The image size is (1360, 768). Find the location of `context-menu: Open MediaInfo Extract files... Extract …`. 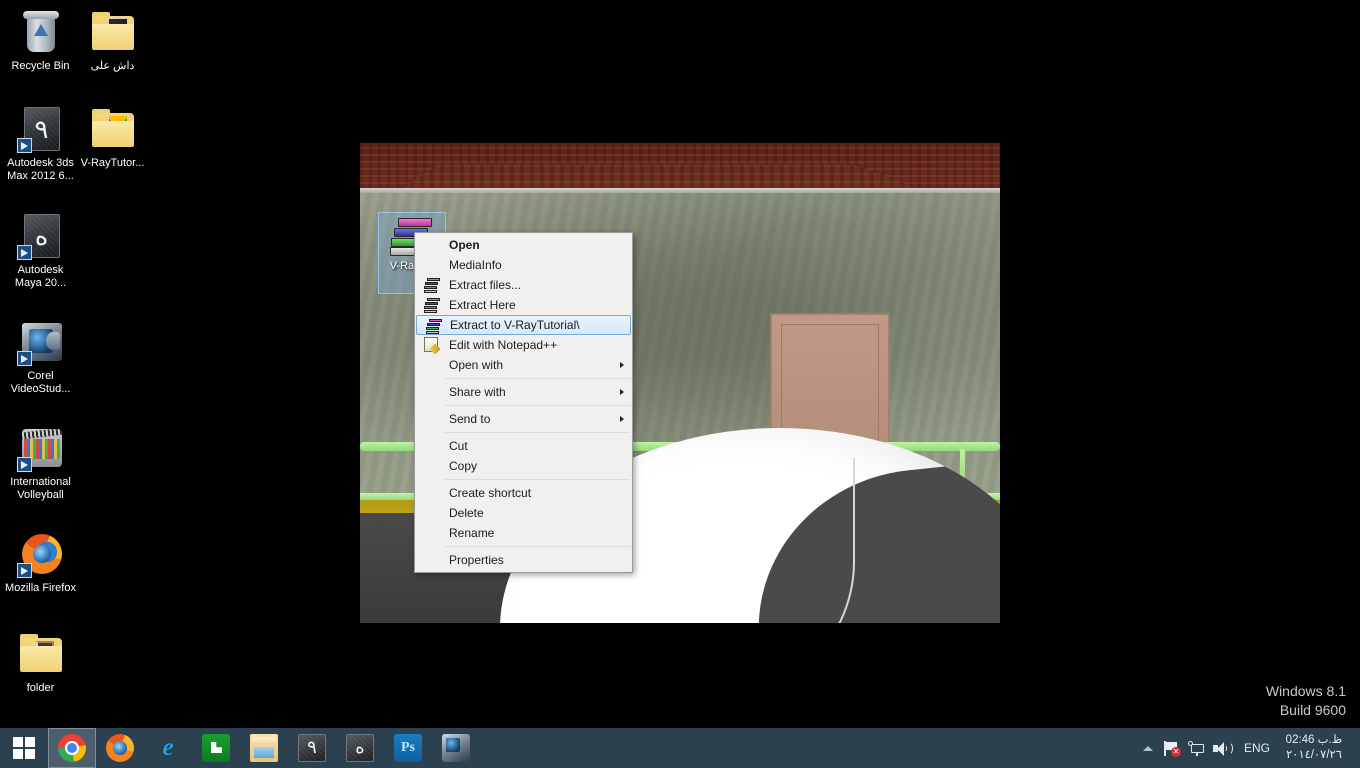

context-menu: Open MediaInfo Extract files... Extract … is located at coordinates (523, 402).